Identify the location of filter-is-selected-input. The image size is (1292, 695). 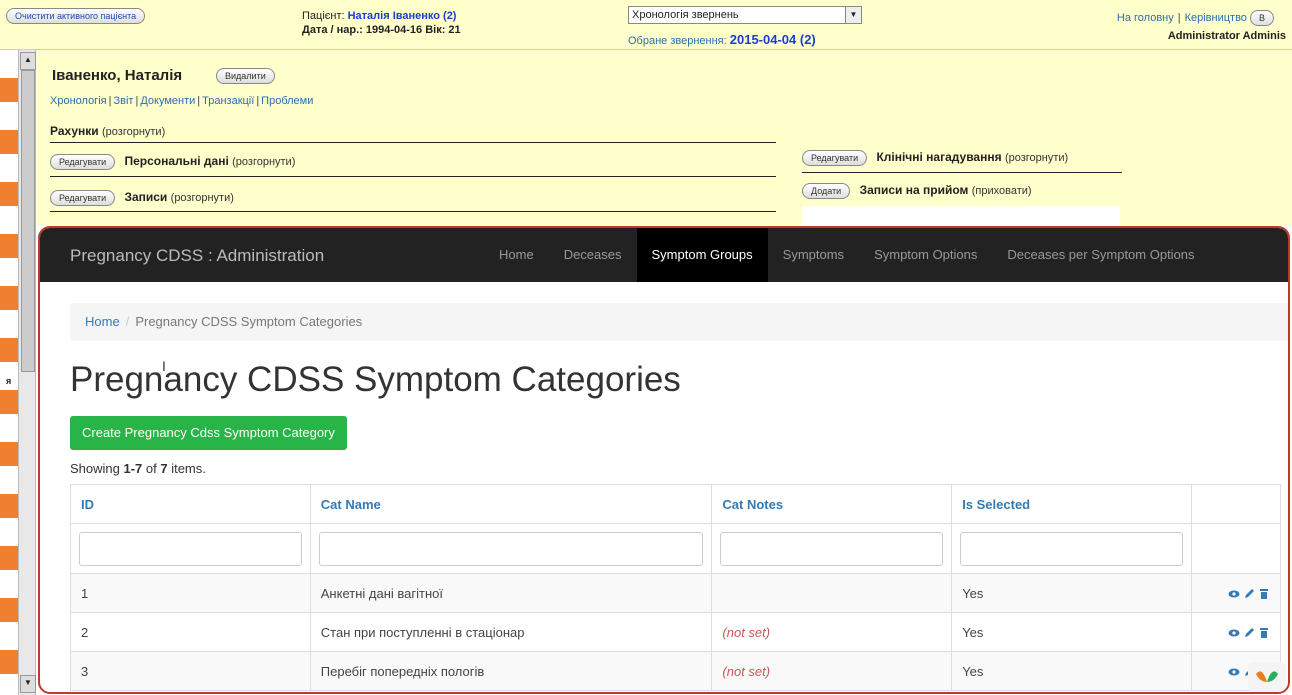
(1071, 548).